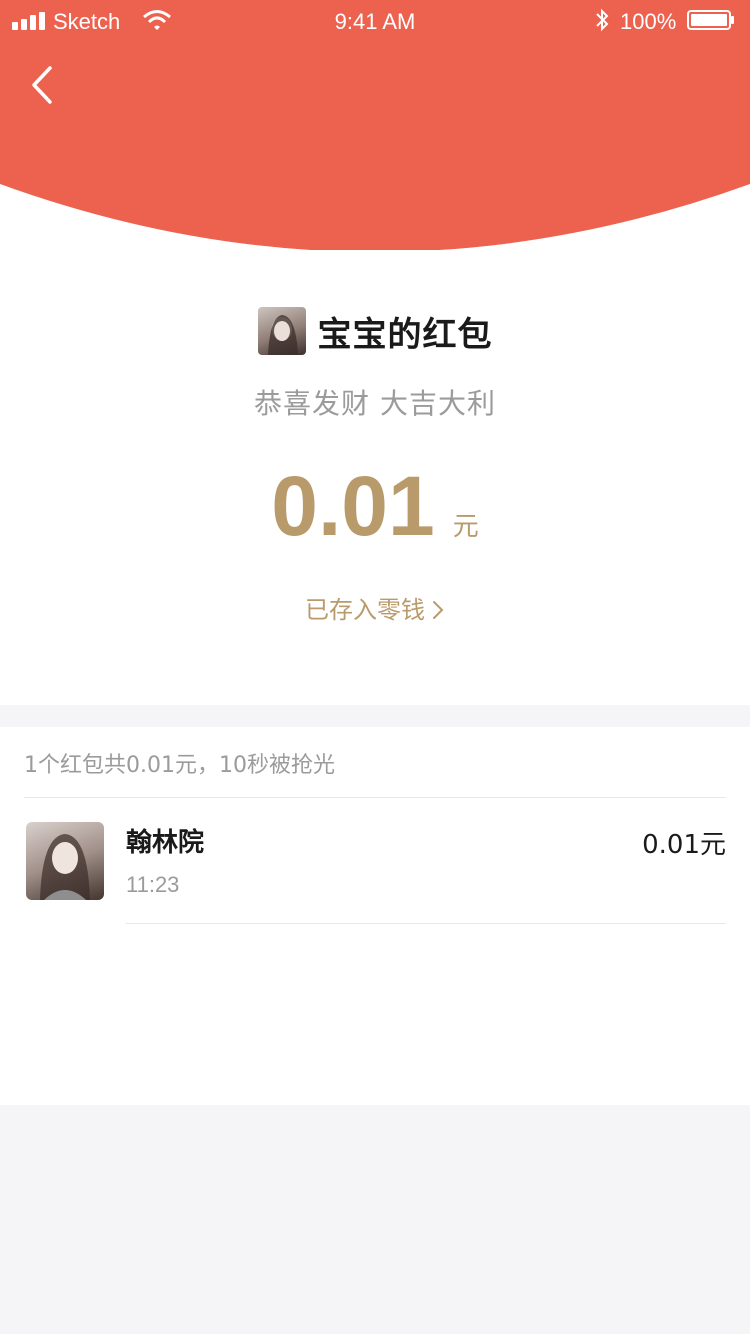  Describe the element at coordinates (405, 334) in the screenshot. I see `sender-name: 宝宝的红包` at that location.